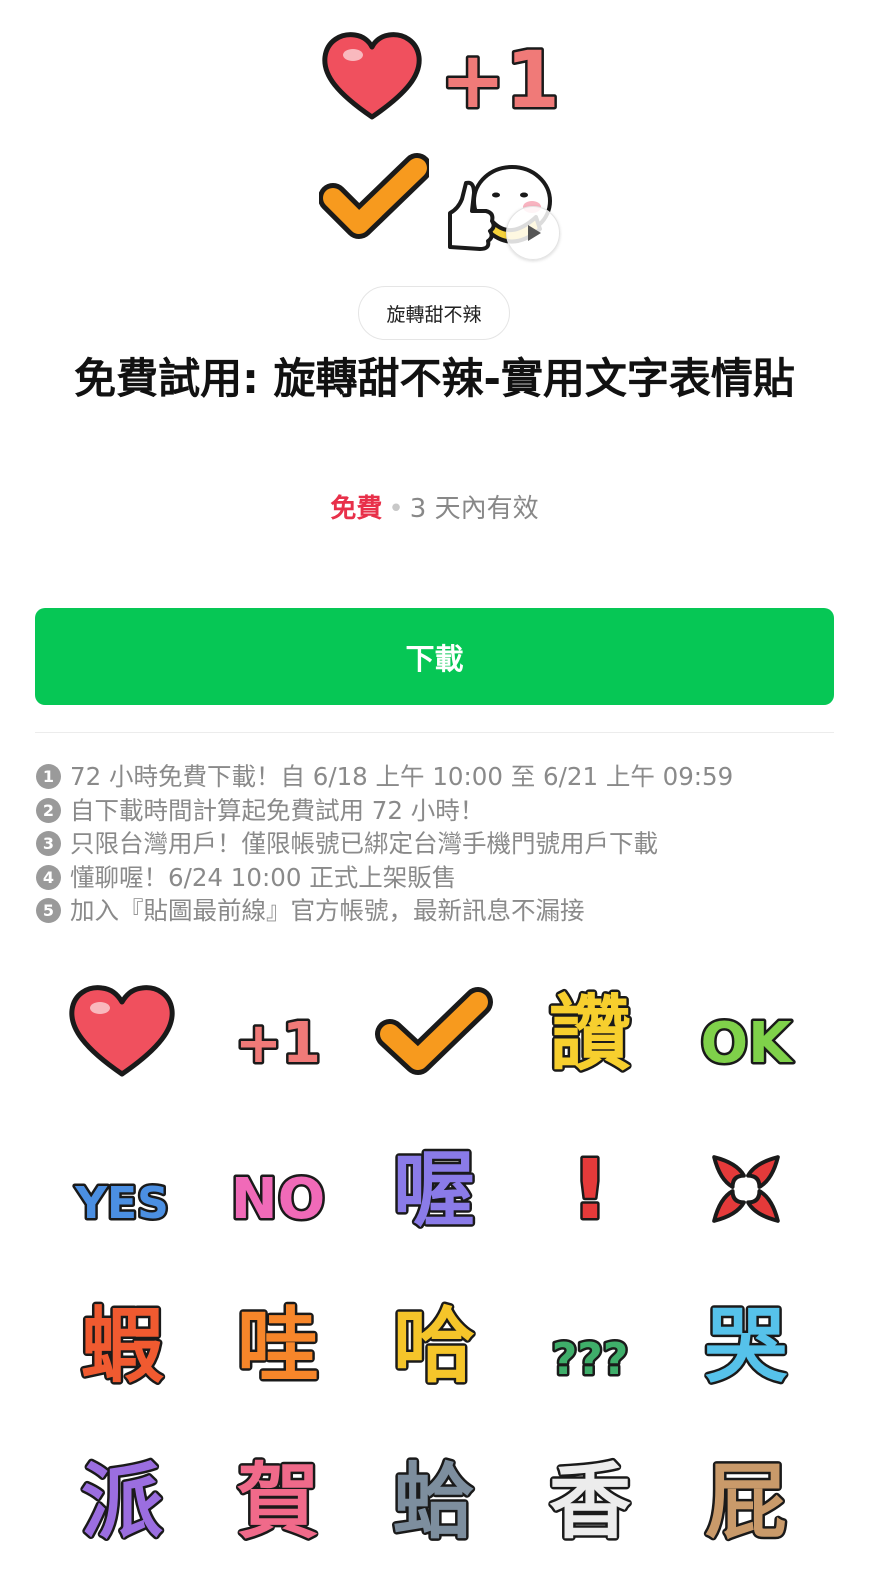 Image resolution: width=869 pixels, height=1579 pixels. I want to click on note-item: 3 只限台灣用戶！僅限帳號已綁定台灣手機門號用戶下載, so click(446, 844).